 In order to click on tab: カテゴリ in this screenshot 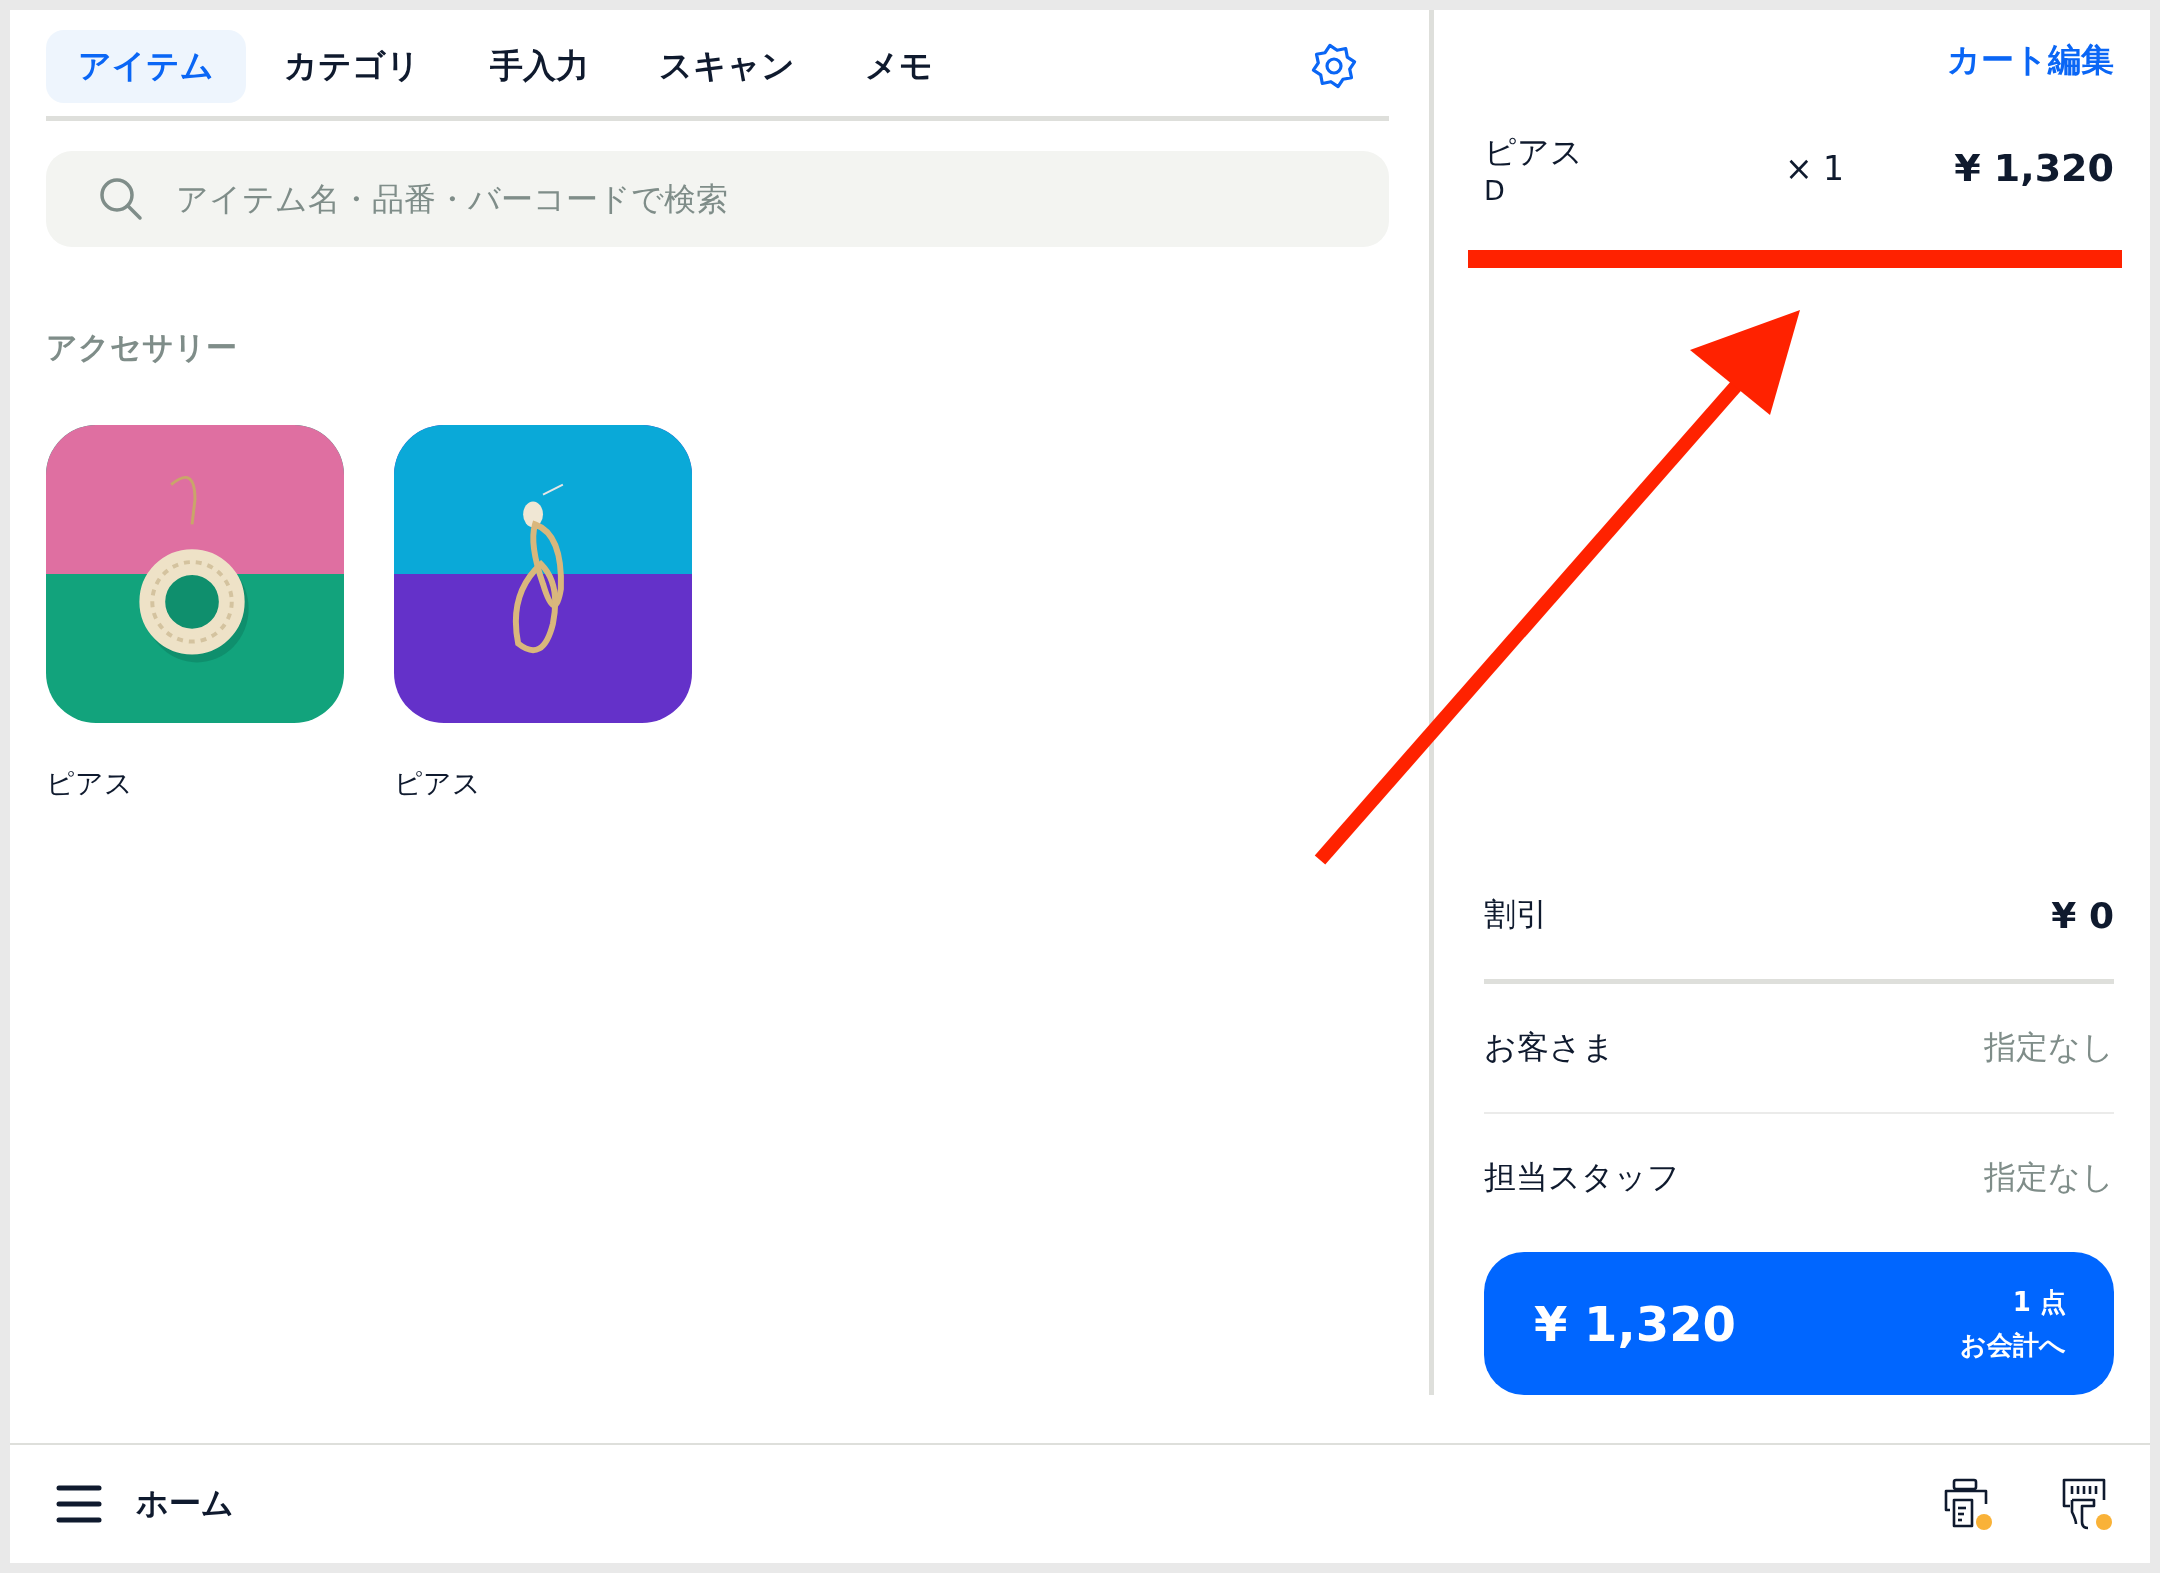, I will do `click(352, 66)`.